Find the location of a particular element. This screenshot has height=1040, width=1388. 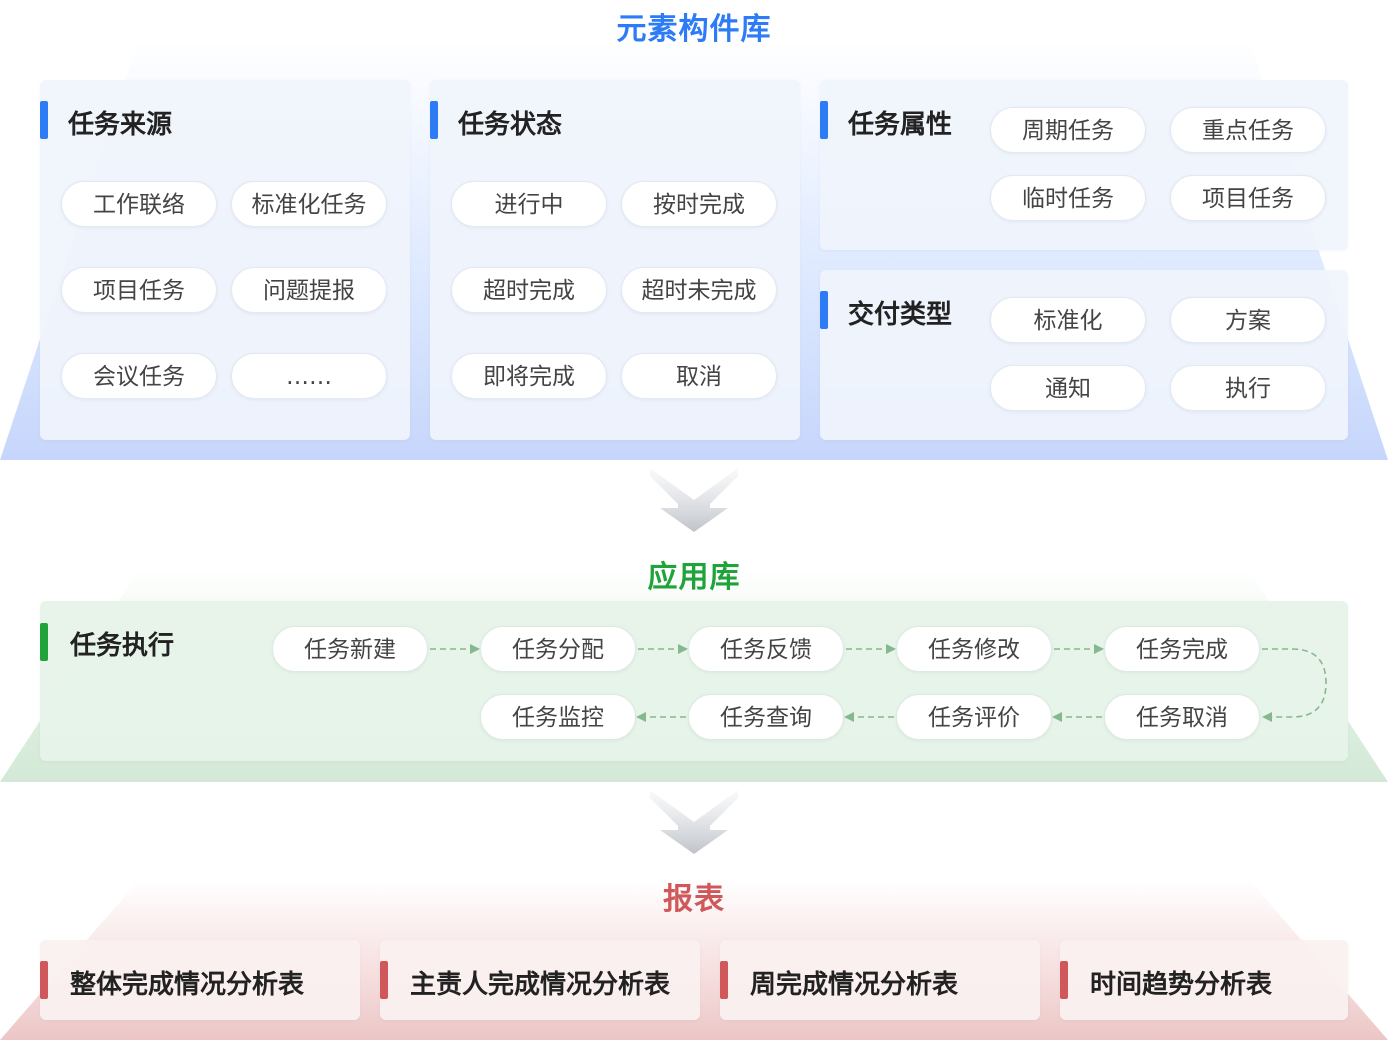

tag-execute: 执行 is located at coordinates (1248, 388).